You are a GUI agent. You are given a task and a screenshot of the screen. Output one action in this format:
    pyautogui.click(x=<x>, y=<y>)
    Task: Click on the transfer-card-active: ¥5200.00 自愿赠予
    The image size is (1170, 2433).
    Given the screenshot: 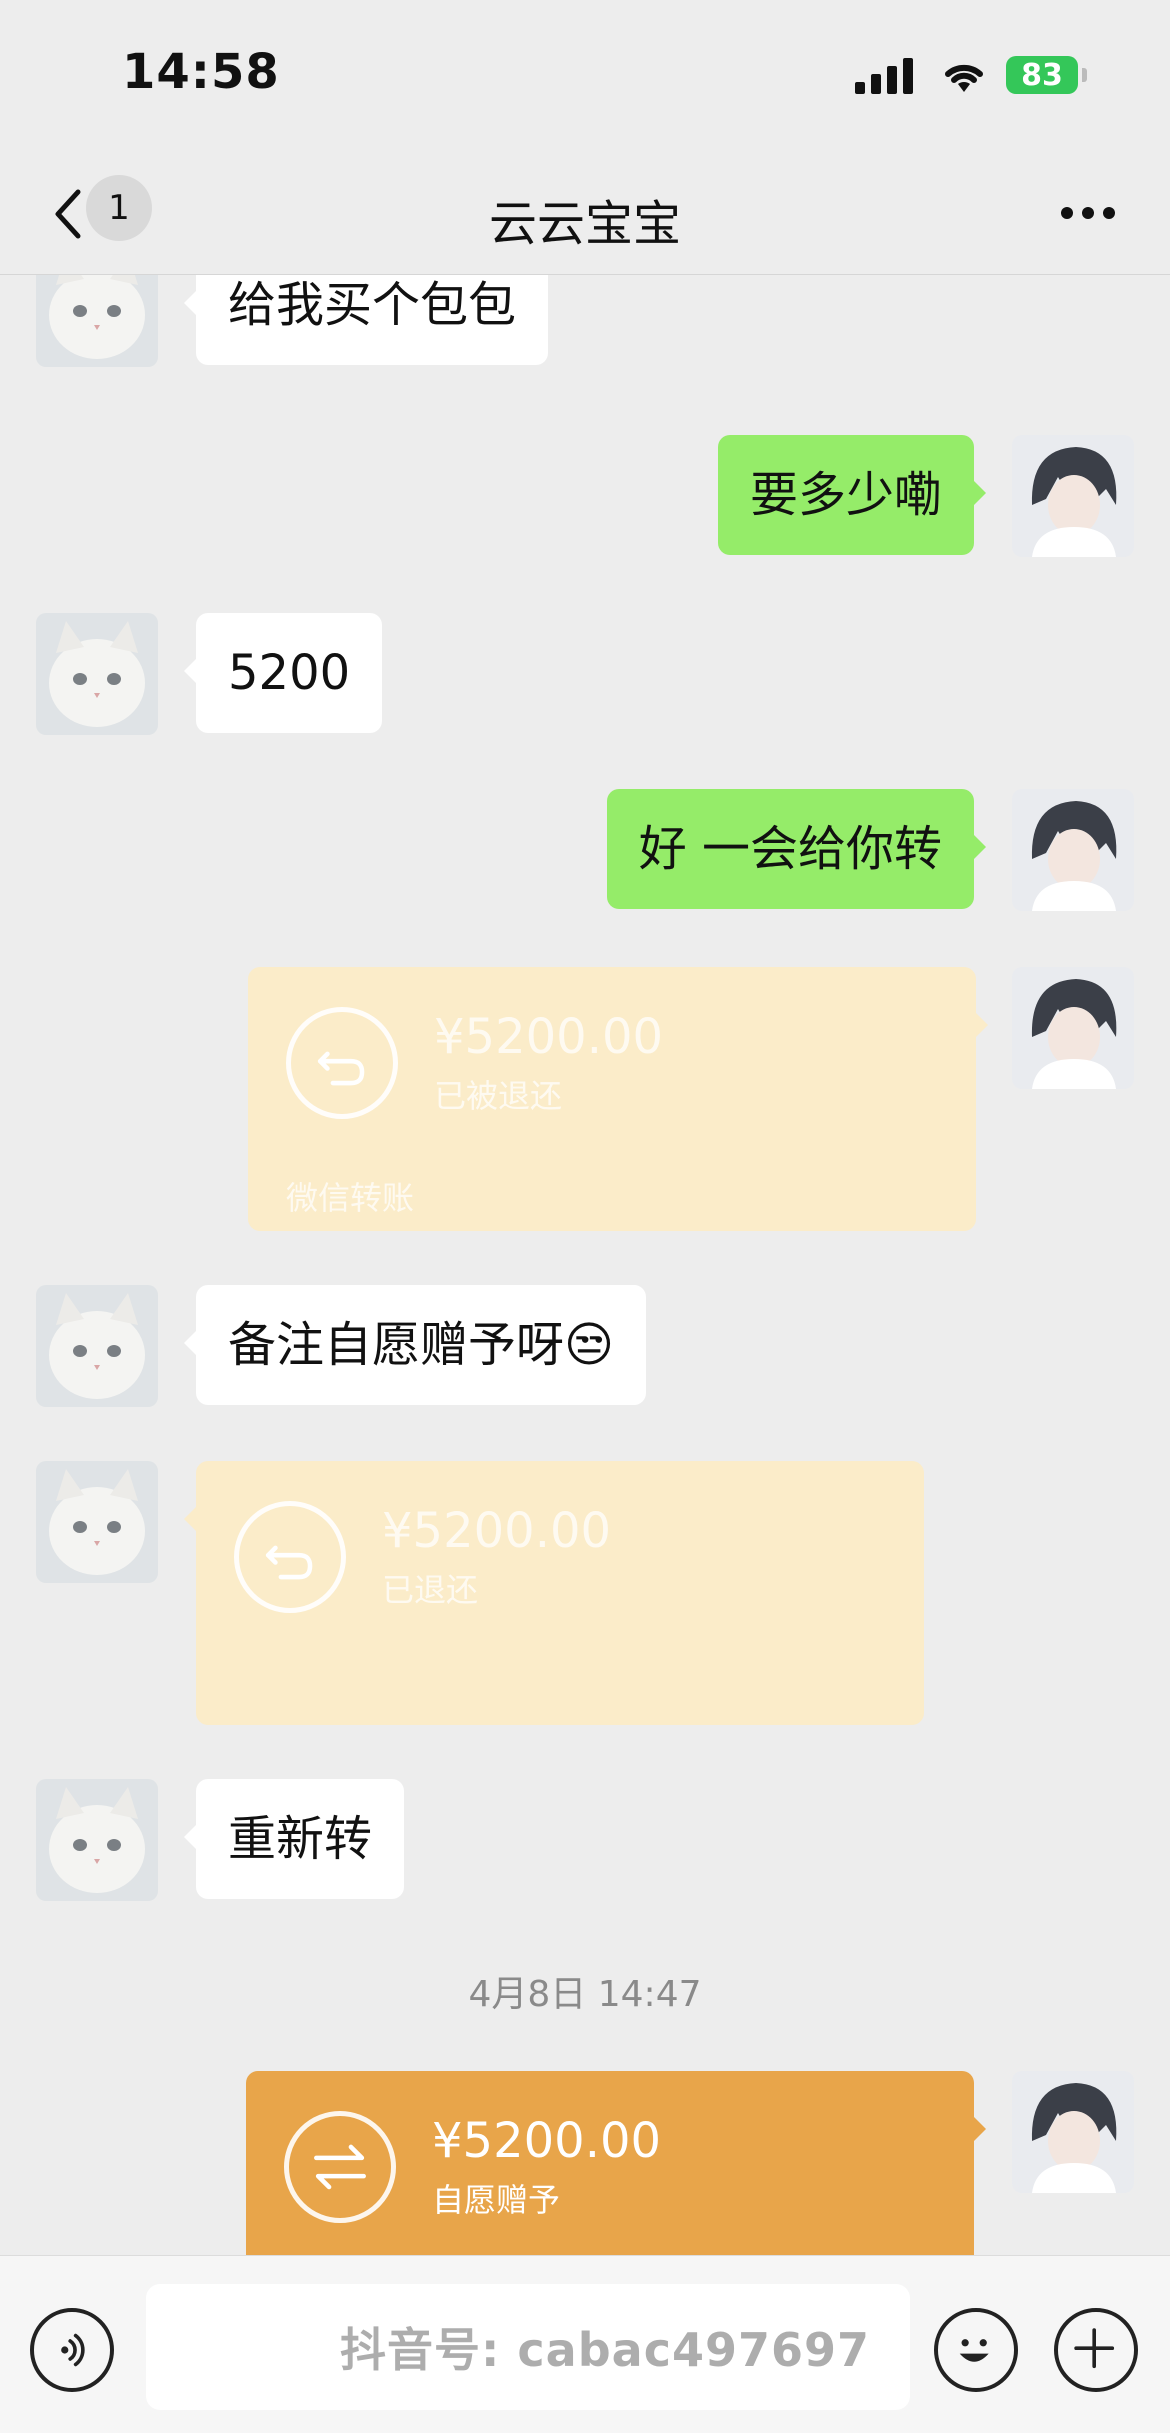 What is the action you would take?
    pyautogui.click(x=616, y=2163)
    